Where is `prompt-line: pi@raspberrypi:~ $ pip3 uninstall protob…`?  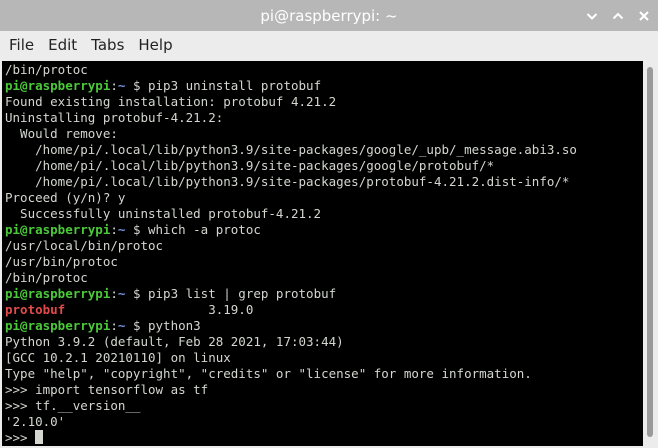 prompt-line: pi@raspberrypi:~ $ pip3 uninstall protob… is located at coordinates (291, 86).